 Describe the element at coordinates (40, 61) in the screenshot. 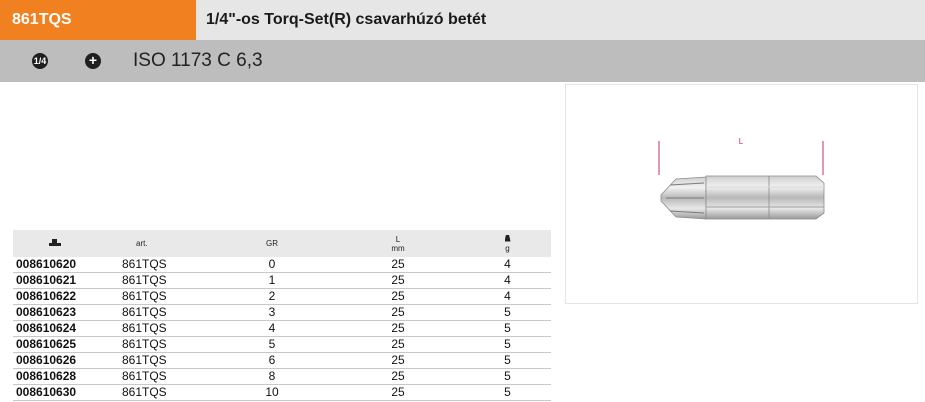

I see `quarter-inch-drive-icon: 1/4` at that location.